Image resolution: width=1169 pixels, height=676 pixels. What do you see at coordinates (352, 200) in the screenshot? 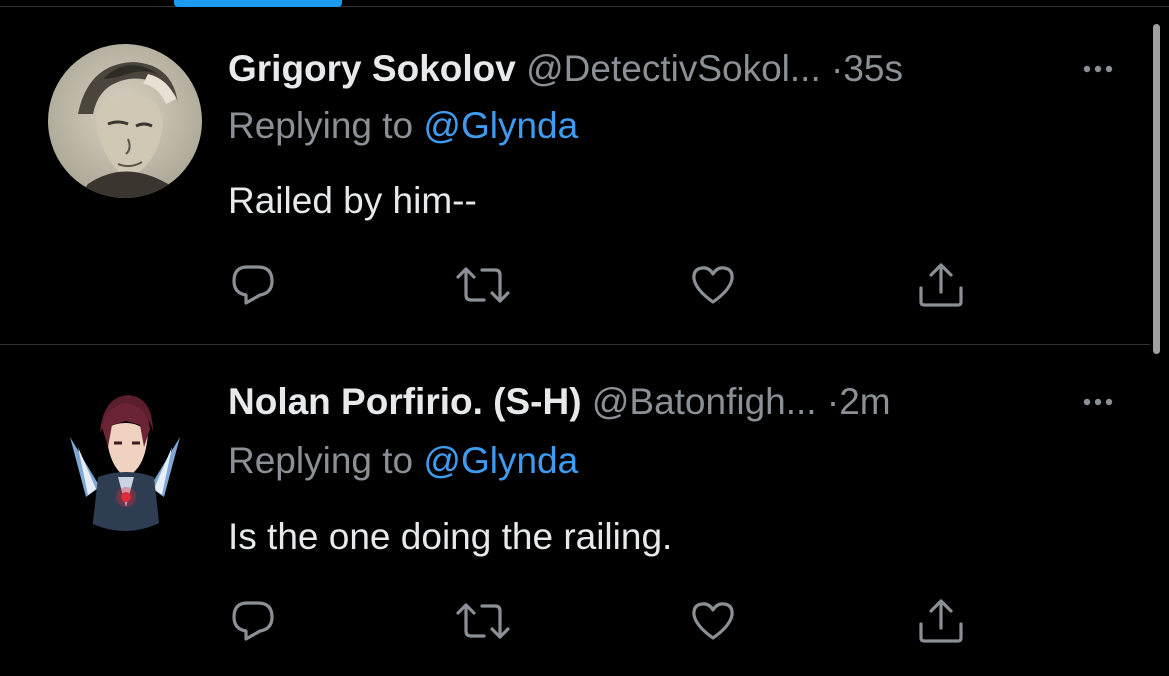
I see `tweet-text: Railed by him--` at bounding box center [352, 200].